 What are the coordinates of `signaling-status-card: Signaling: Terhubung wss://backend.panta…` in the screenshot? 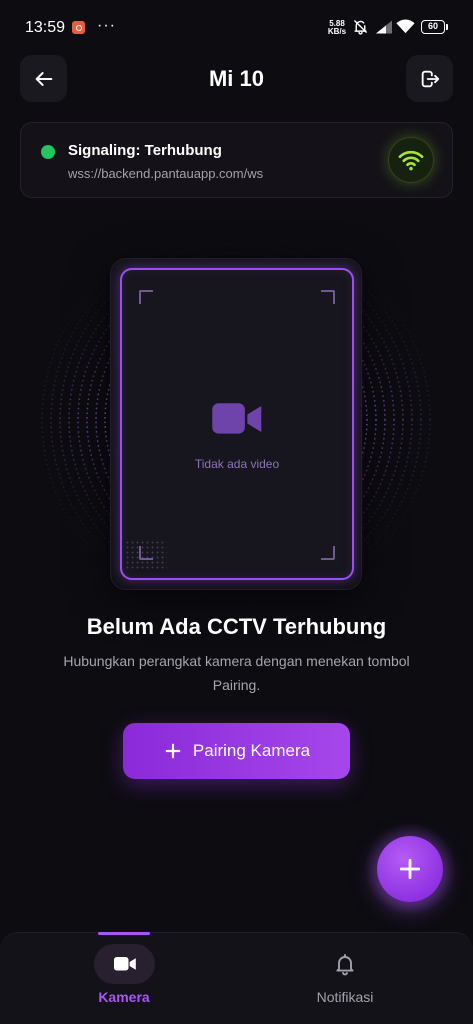 It's located at (236, 160).